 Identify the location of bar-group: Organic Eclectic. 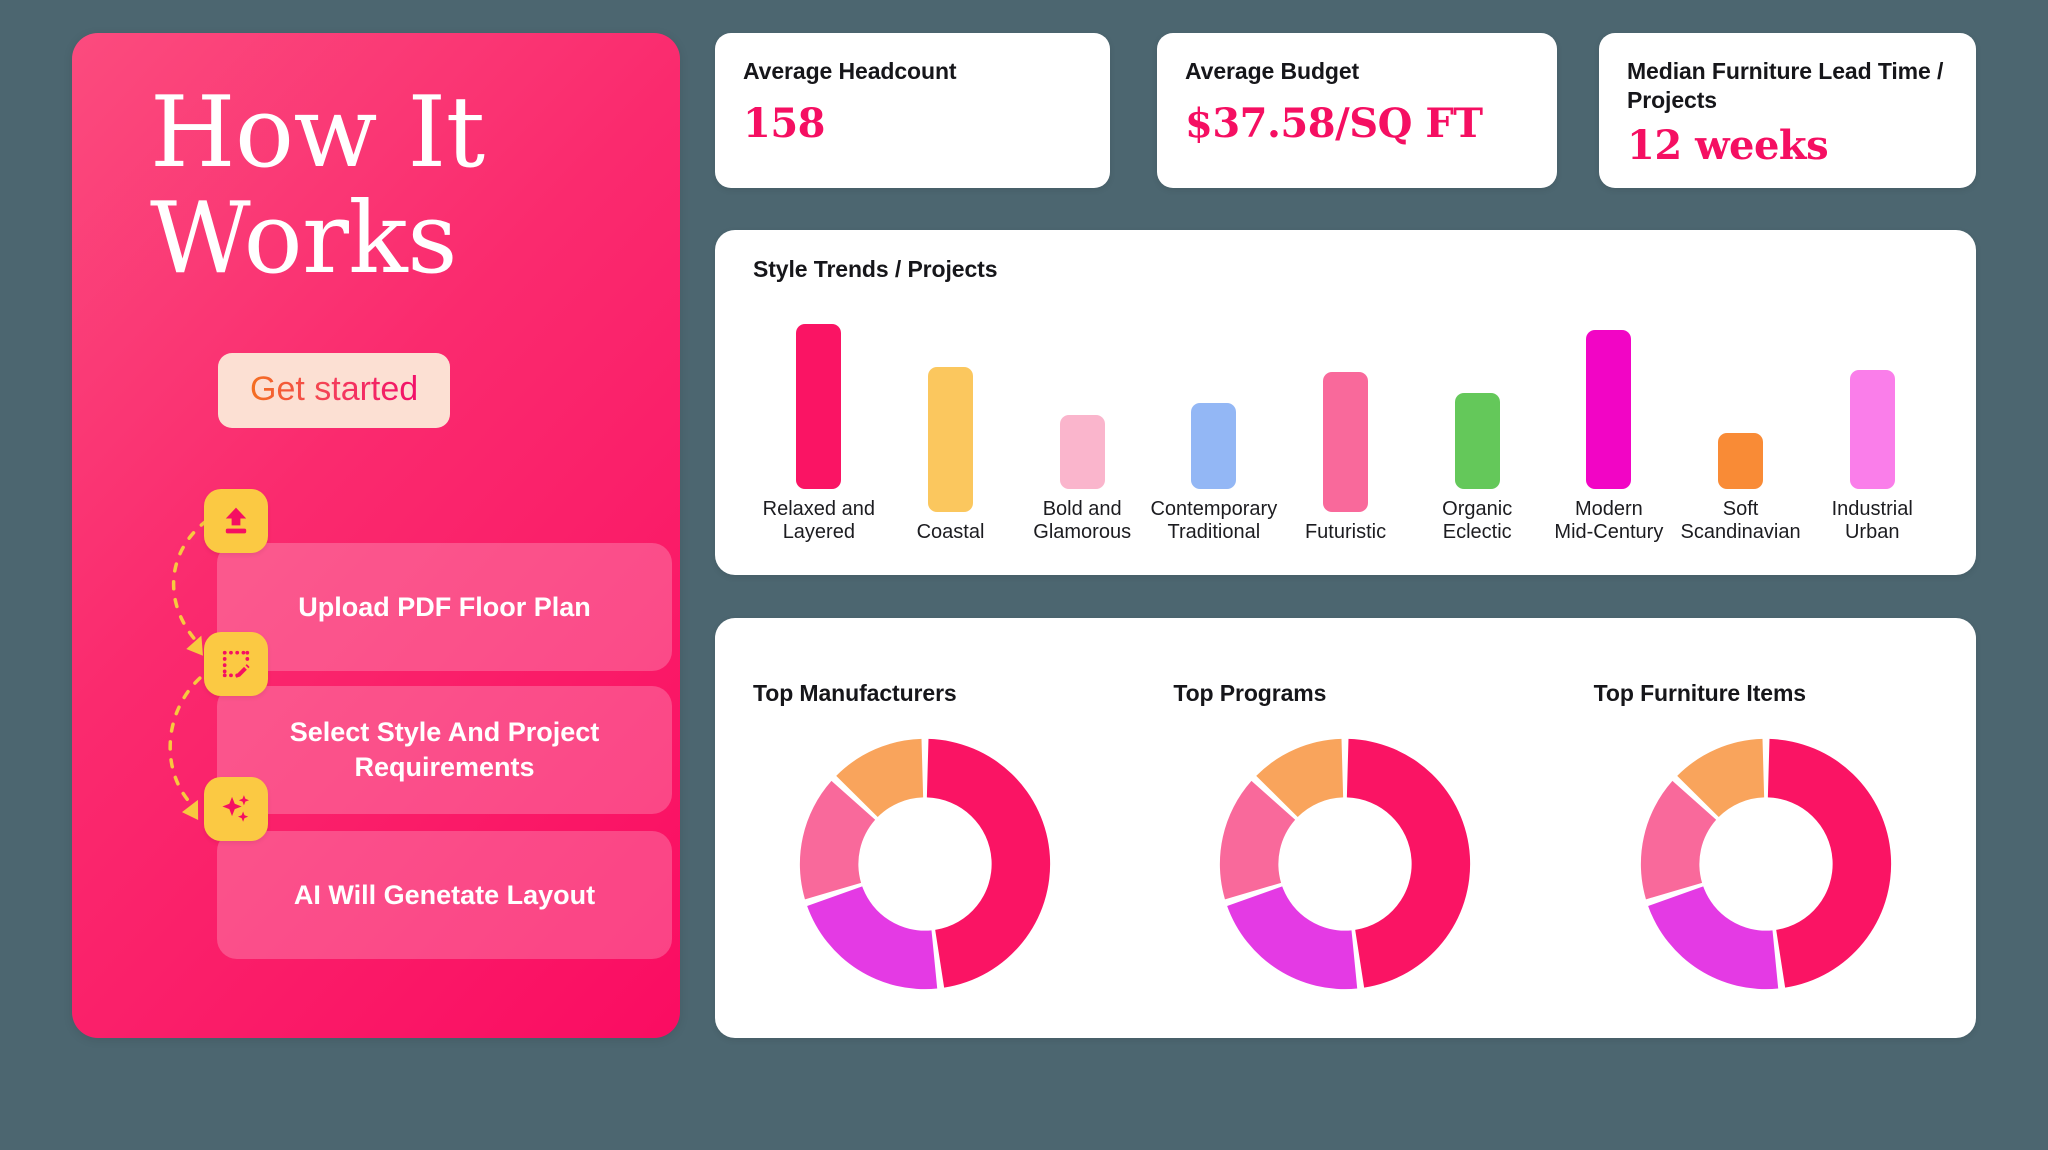
(1477, 422).